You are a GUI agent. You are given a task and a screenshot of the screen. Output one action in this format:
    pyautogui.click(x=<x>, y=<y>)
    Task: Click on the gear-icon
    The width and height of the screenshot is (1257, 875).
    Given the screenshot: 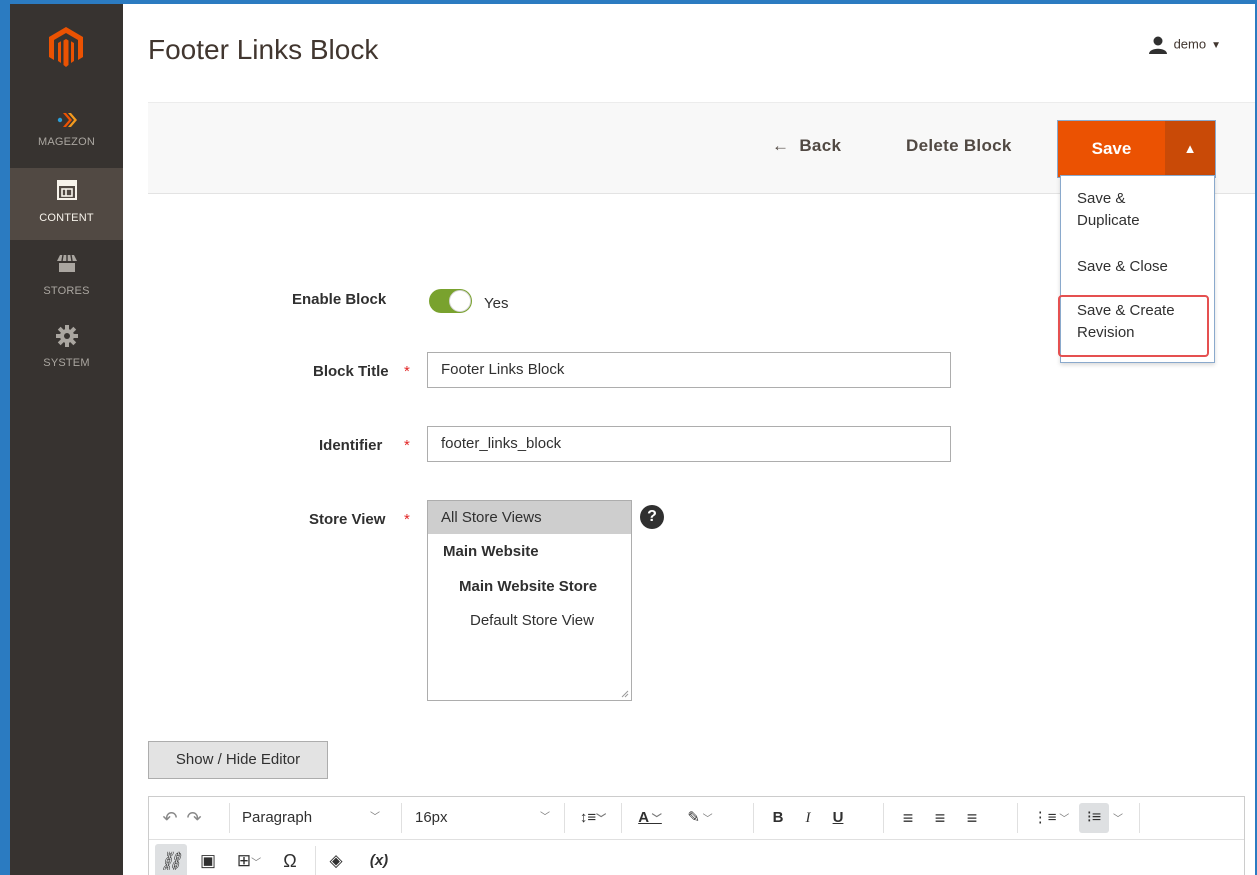 What is the action you would take?
    pyautogui.click(x=67, y=336)
    